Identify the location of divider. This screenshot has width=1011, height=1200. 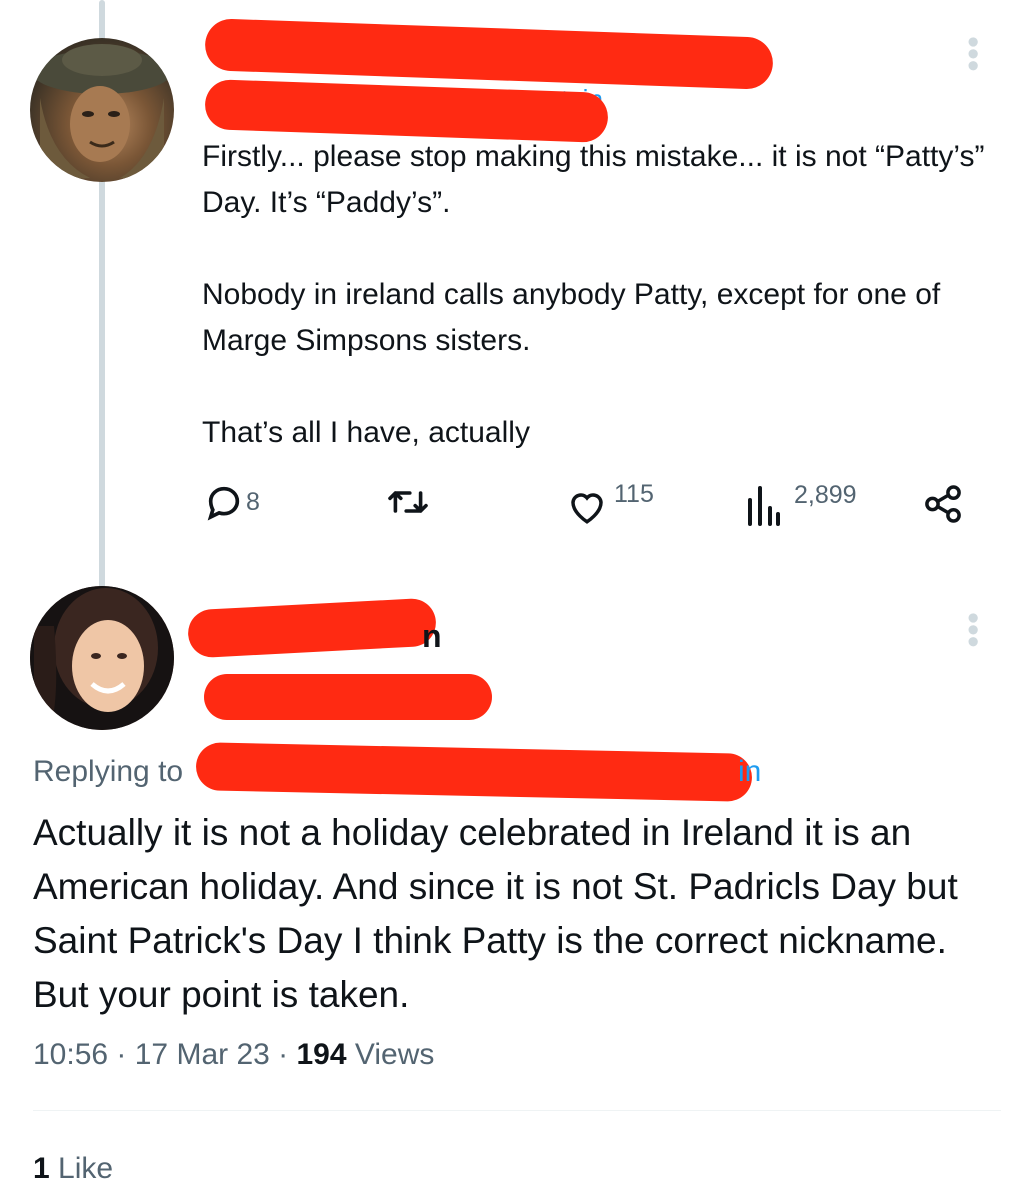
(517, 1110).